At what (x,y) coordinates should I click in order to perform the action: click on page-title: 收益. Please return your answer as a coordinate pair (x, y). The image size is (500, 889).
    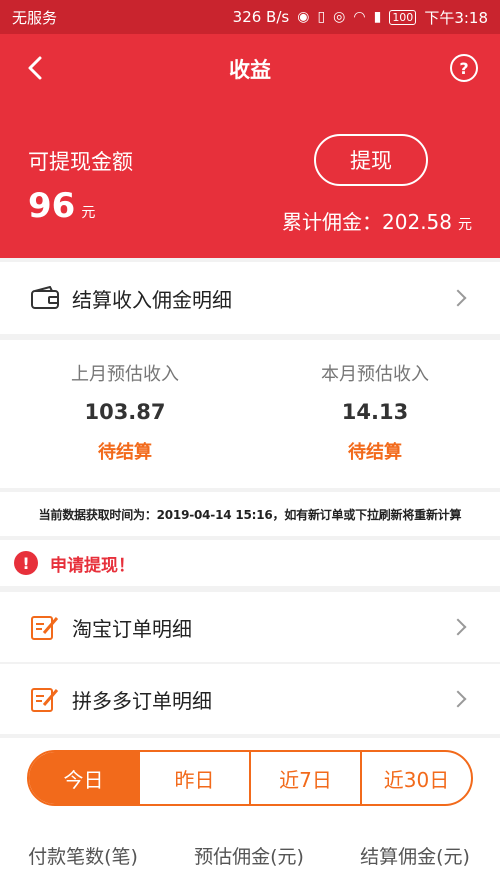
    Looking at the image, I should click on (250, 70).